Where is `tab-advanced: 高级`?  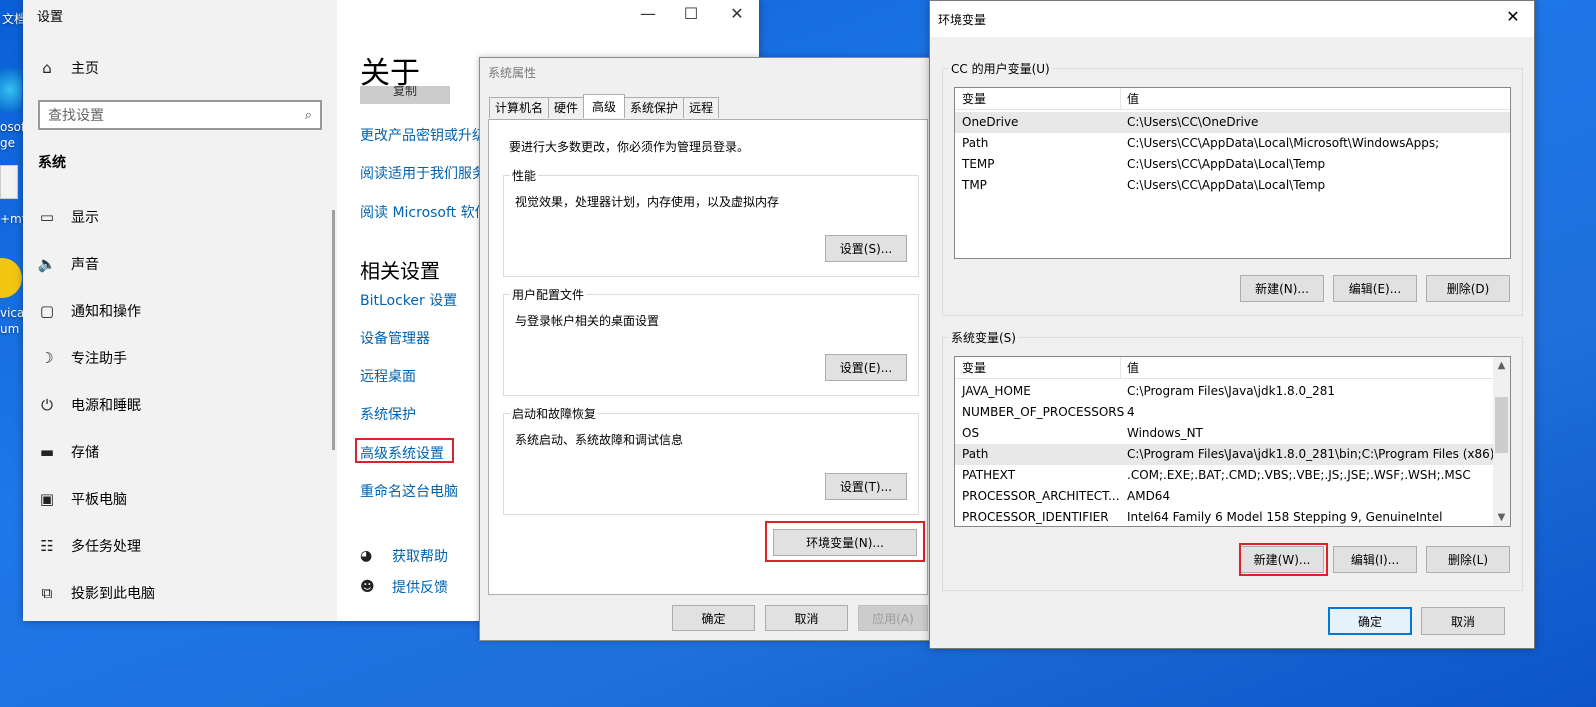 tab-advanced: 高级 is located at coordinates (604, 106).